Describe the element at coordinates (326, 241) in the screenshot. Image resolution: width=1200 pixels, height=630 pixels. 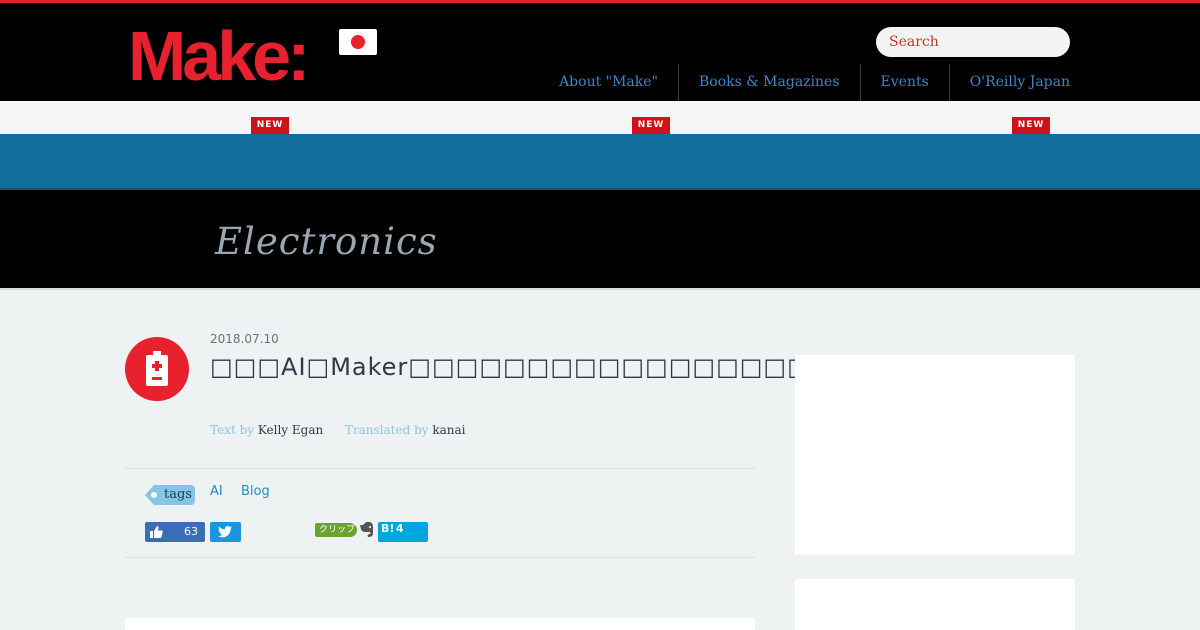
I see `category-title: Electronics` at that location.